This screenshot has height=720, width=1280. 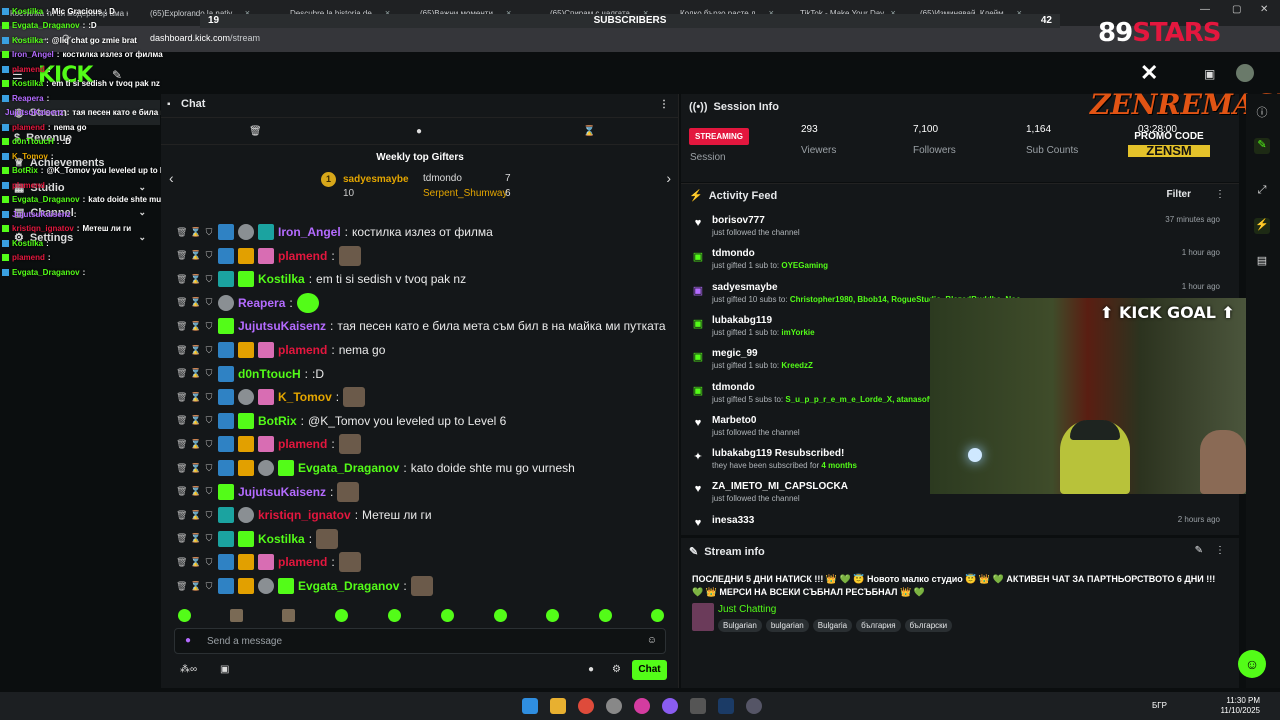 What do you see at coordinates (928, 625) in the screenshot?
I see `stream-tag: български` at bounding box center [928, 625].